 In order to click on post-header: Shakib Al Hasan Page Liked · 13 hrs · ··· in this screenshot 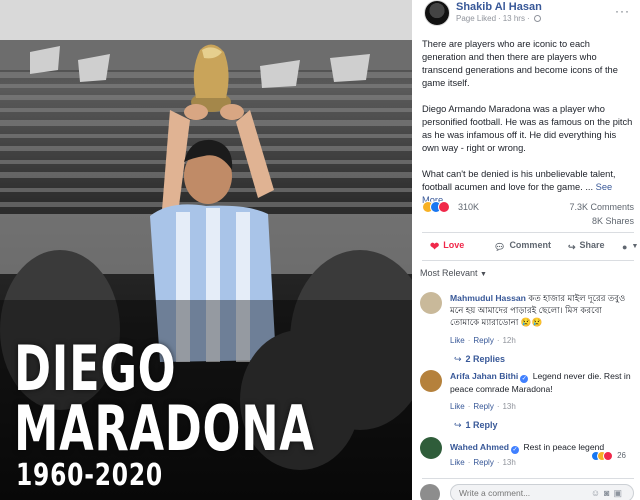, I will do `click(526, 15)`.